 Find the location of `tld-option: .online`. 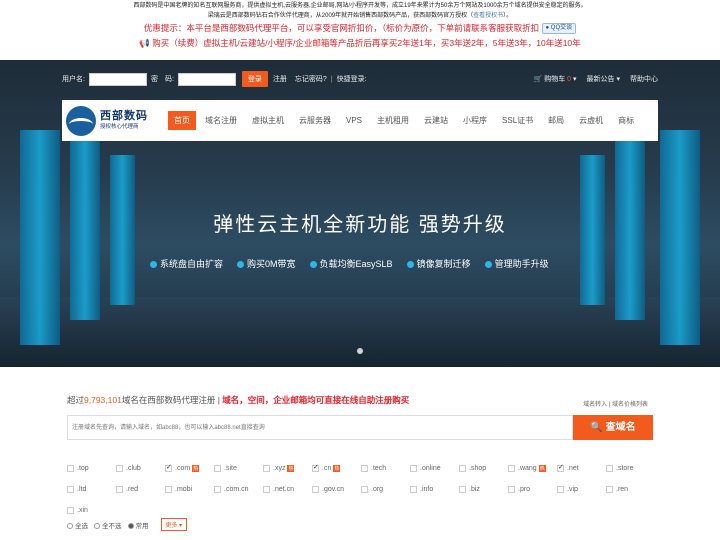

tld-option: .online is located at coordinates (434, 468).